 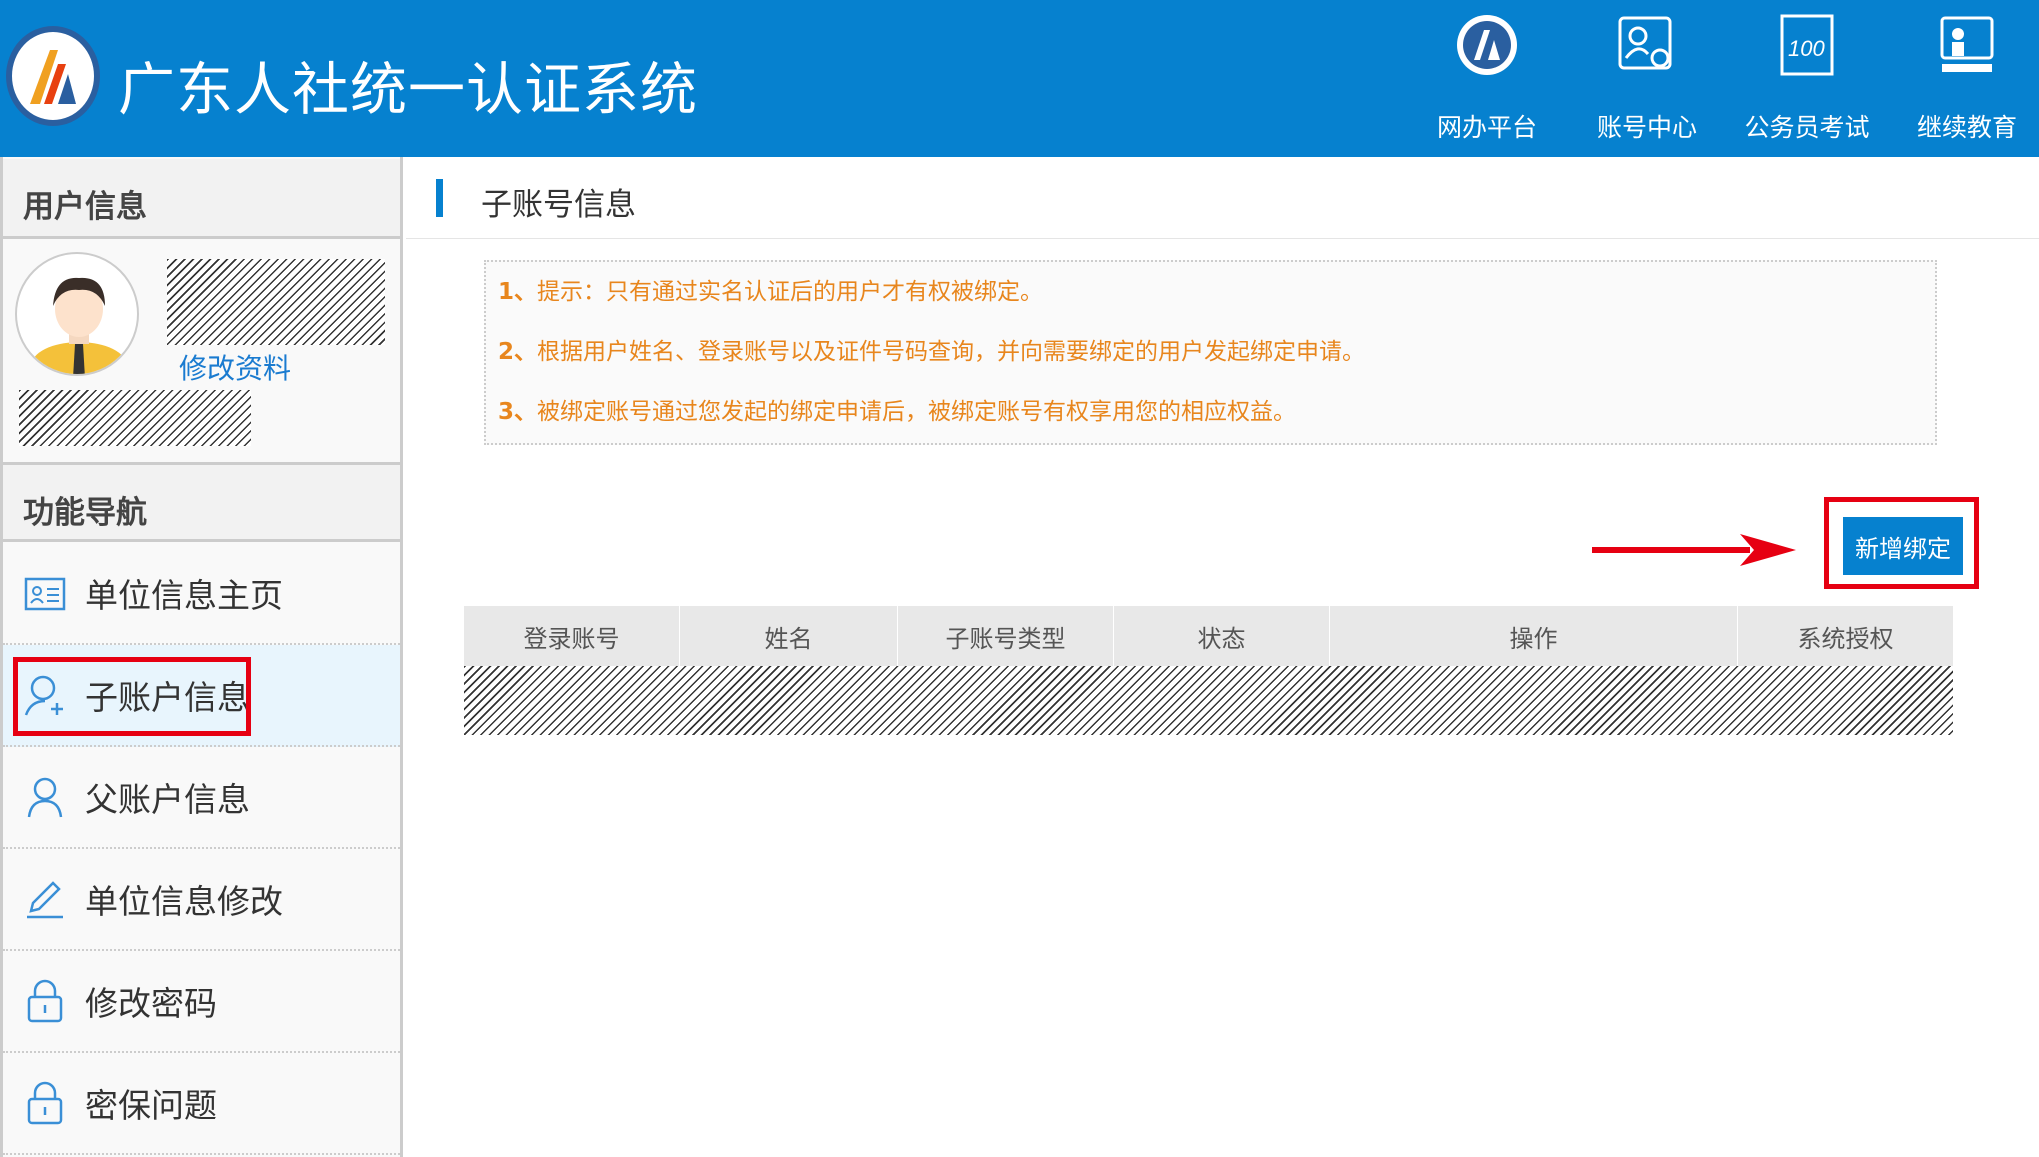 What do you see at coordinates (1806, 48) in the screenshot?
I see `svg-text: 100` at bounding box center [1806, 48].